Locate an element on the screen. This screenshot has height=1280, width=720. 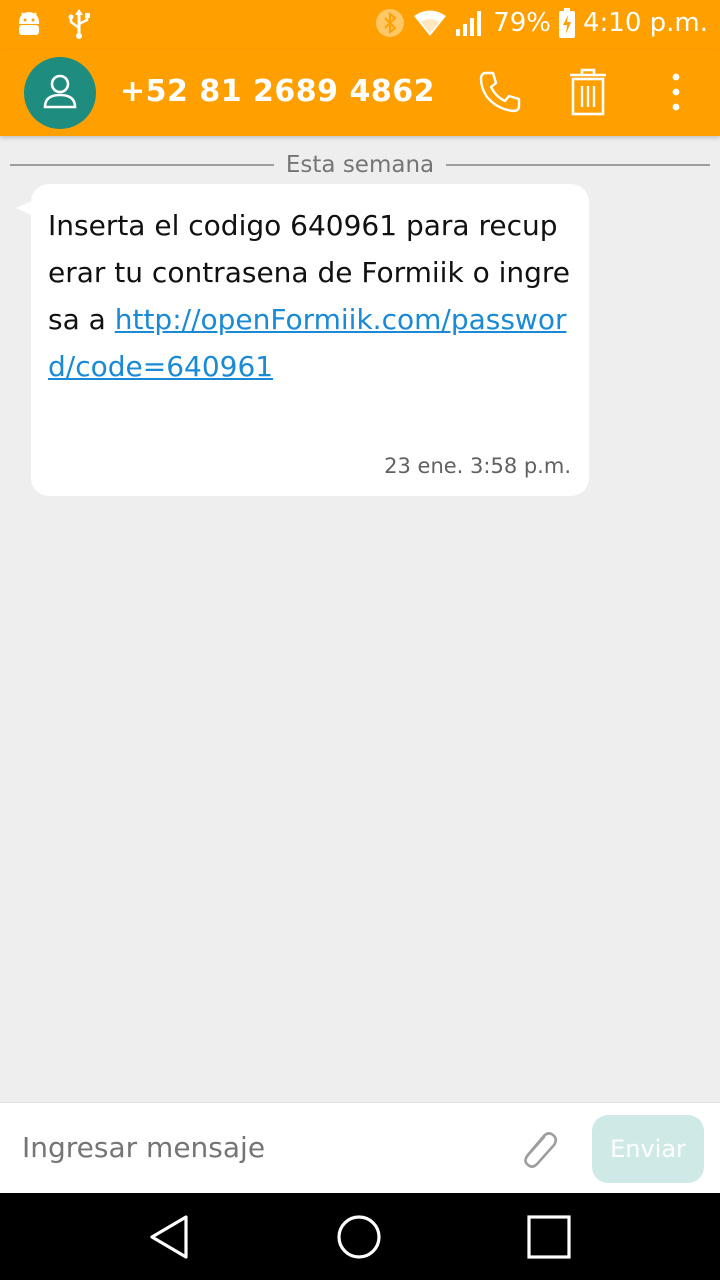
divider-line-right is located at coordinates (578, 165).